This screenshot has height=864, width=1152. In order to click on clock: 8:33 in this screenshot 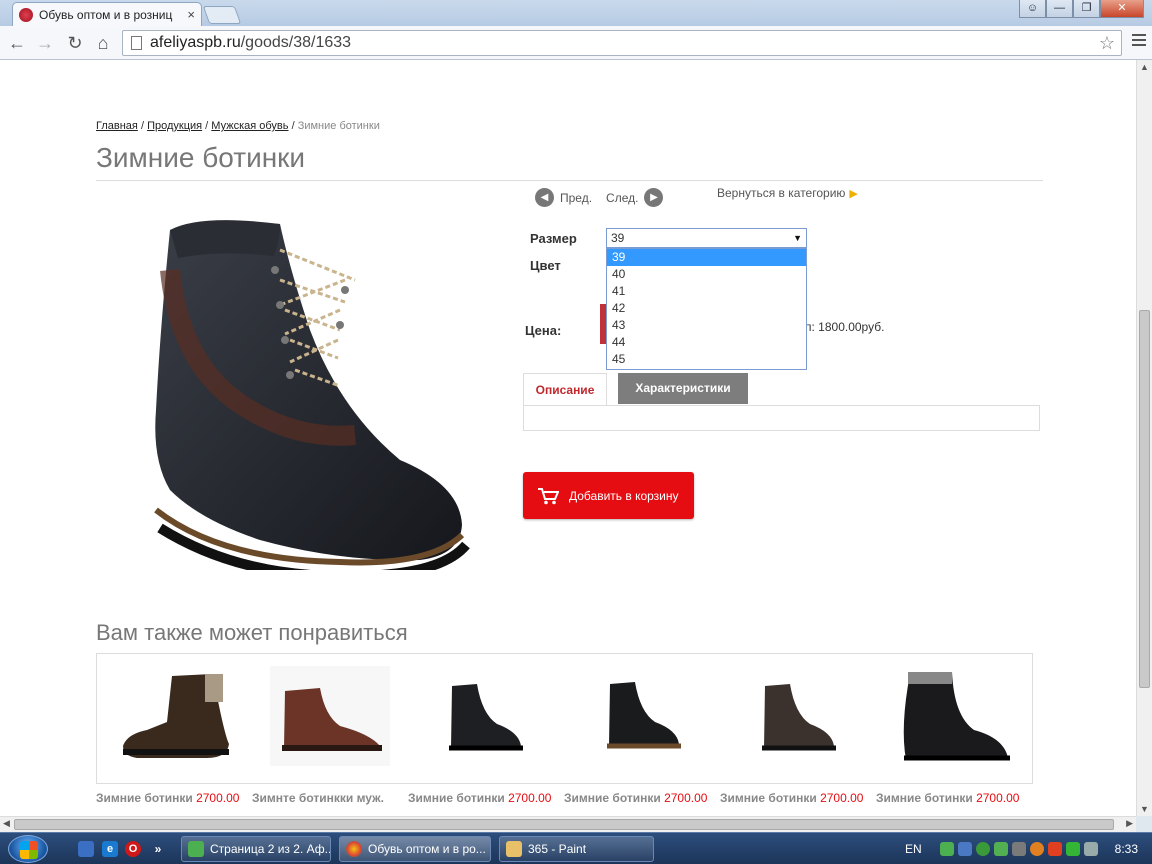, I will do `click(1126, 849)`.